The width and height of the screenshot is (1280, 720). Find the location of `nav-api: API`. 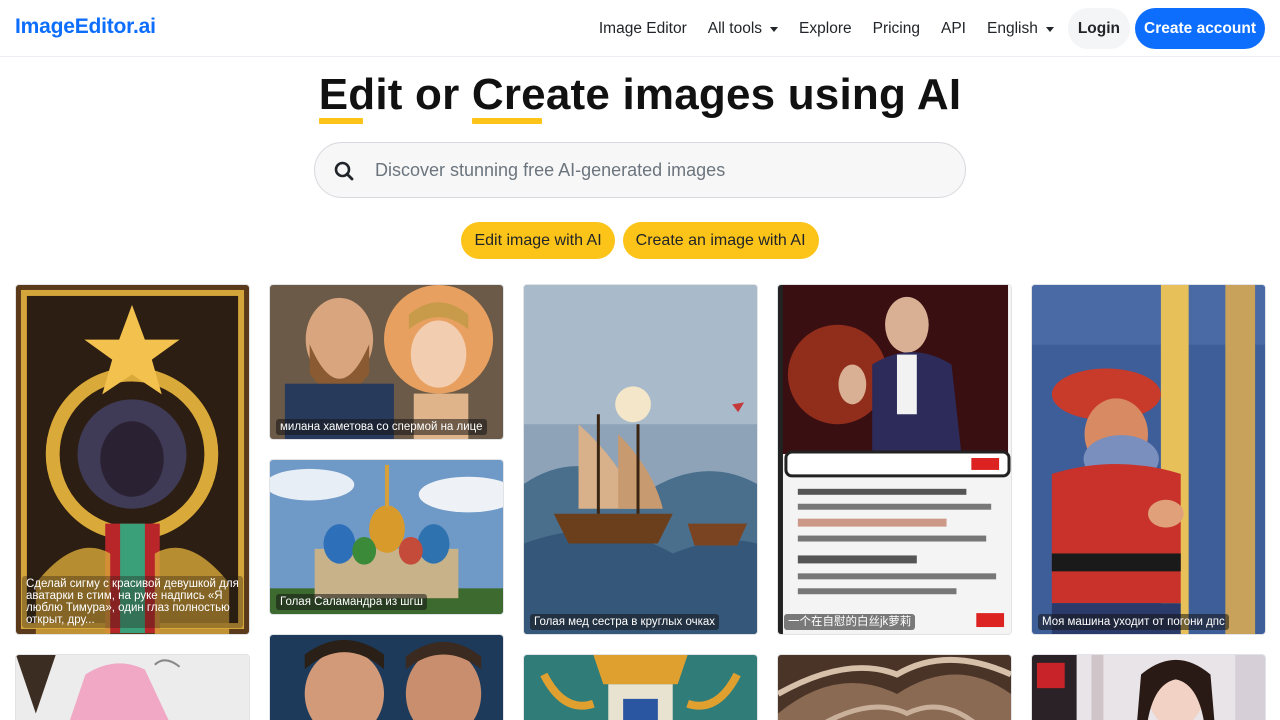

nav-api: API is located at coordinates (953, 29).